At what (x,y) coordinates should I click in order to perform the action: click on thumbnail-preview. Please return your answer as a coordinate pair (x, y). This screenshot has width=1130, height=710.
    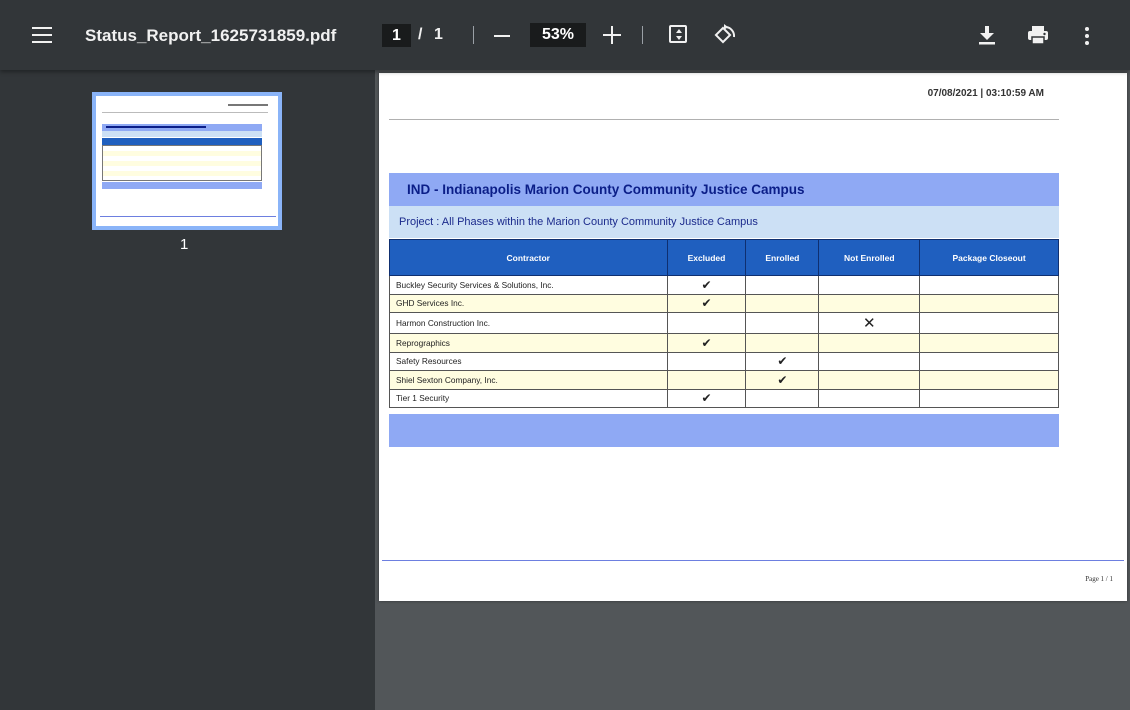
    Looking at the image, I should click on (187, 161).